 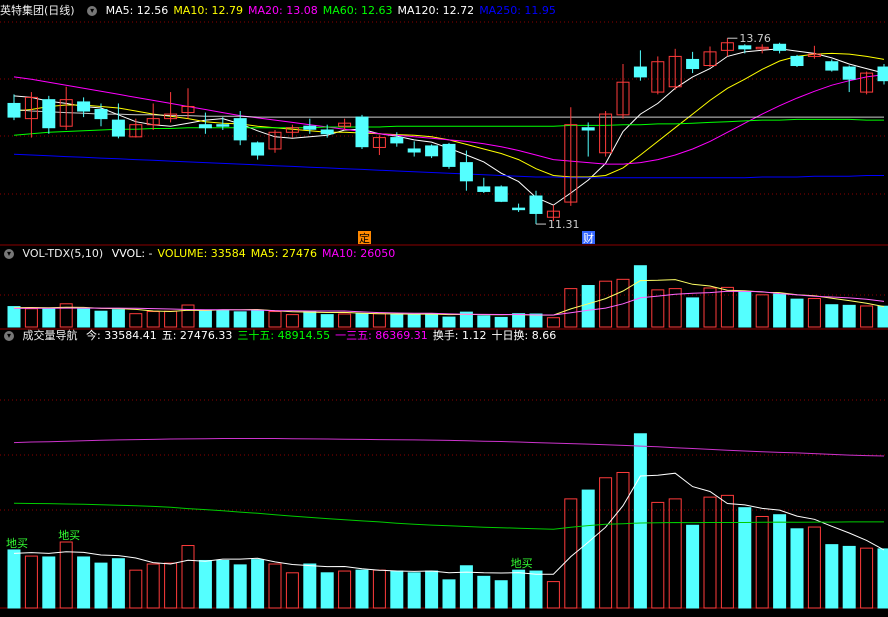 What do you see at coordinates (359, 253) in the screenshot?
I see `legend-item: MA10: 26050` at bounding box center [359, 253].